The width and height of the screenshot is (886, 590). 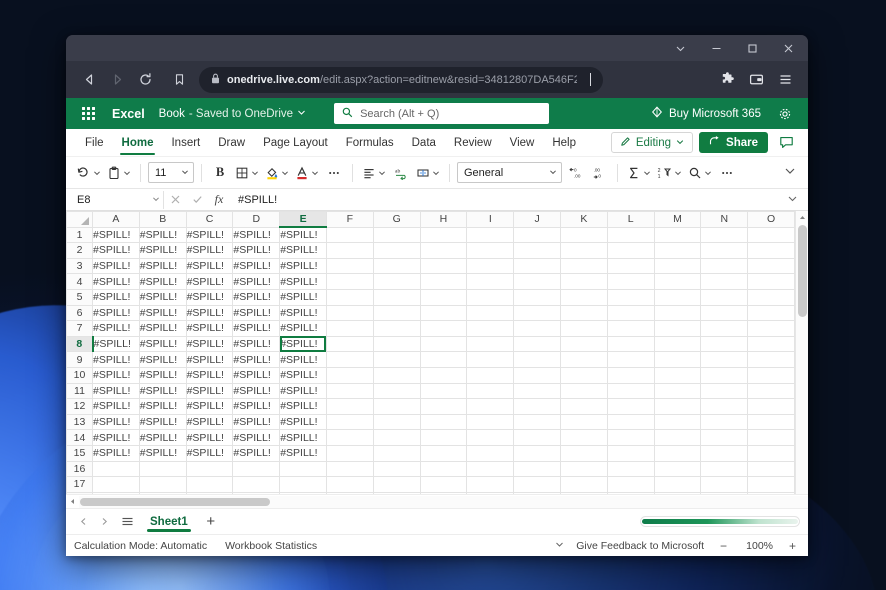 I want to click on close-icon, so click(x=788, y=48).